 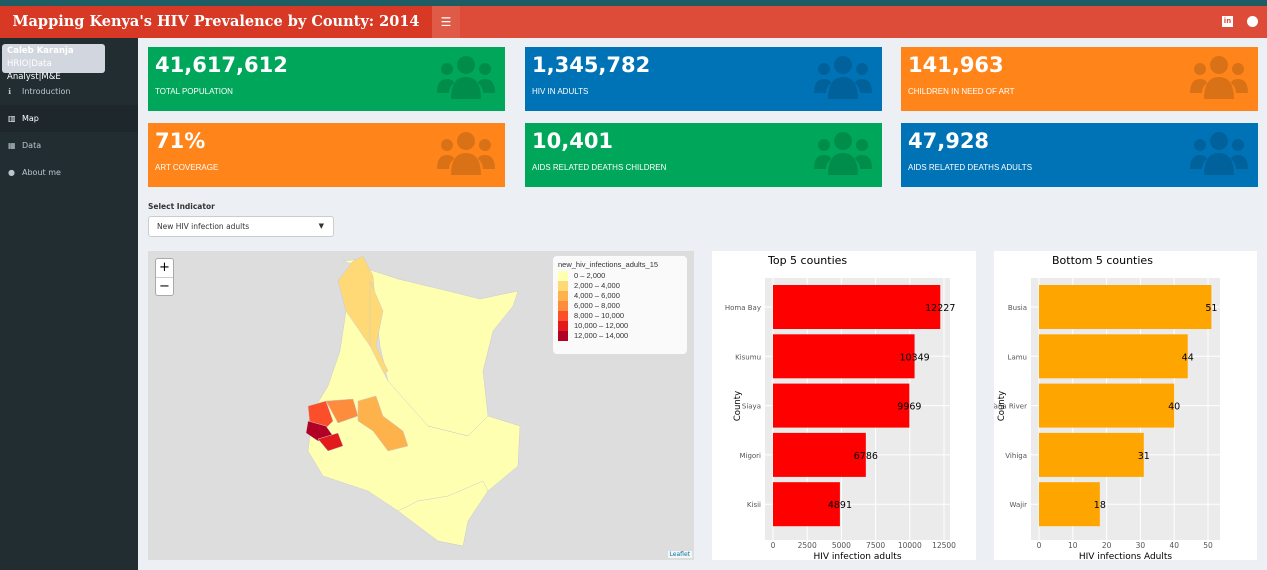 What do you see at coordinates (591, 65) in the screenshot?
I see `value-box-value: 1,345,782` at bounding box center [591, 65].